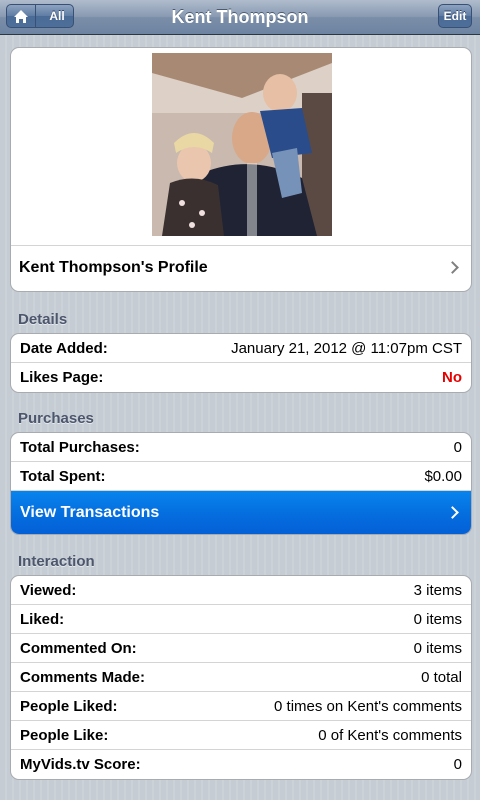  I want to click on navigation-bar: Kent Thompson All Edit, so click(240, 17).